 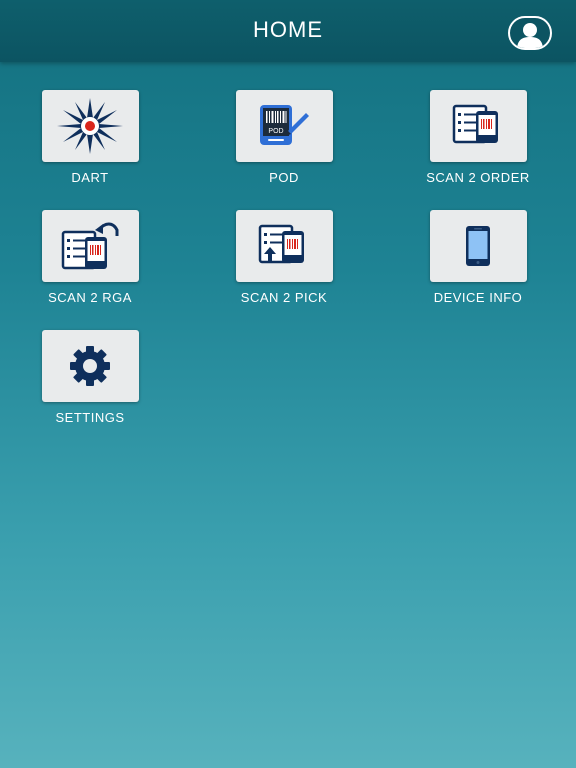 I want to click on tile-device-info-box, so click(x=478, y=246).